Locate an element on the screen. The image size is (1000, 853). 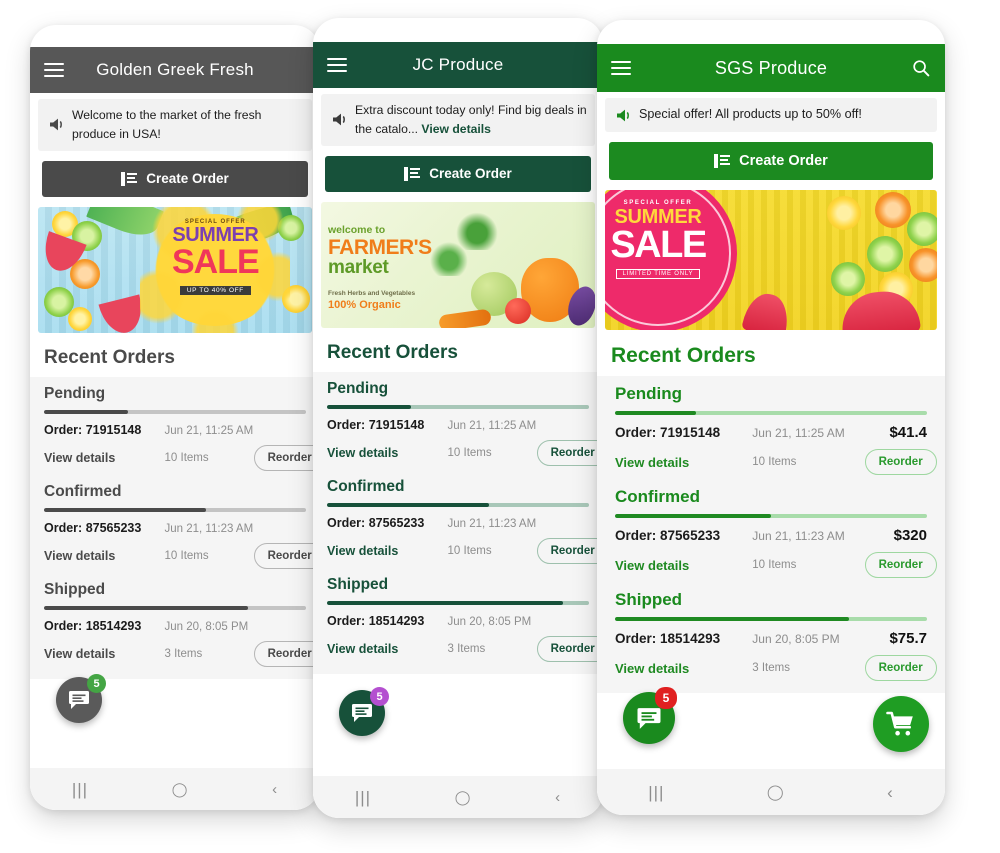
order-price: $41.4 is located at coordinates (908, 432).